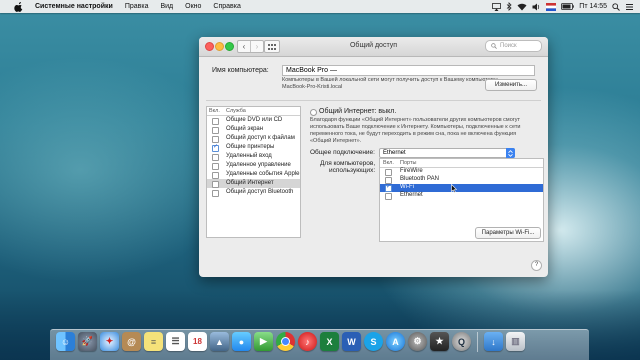 Image resolution: width=640 pixels, height=360 pixels. I want to click on launchpad-icon: 🚀, so click(87, 341).